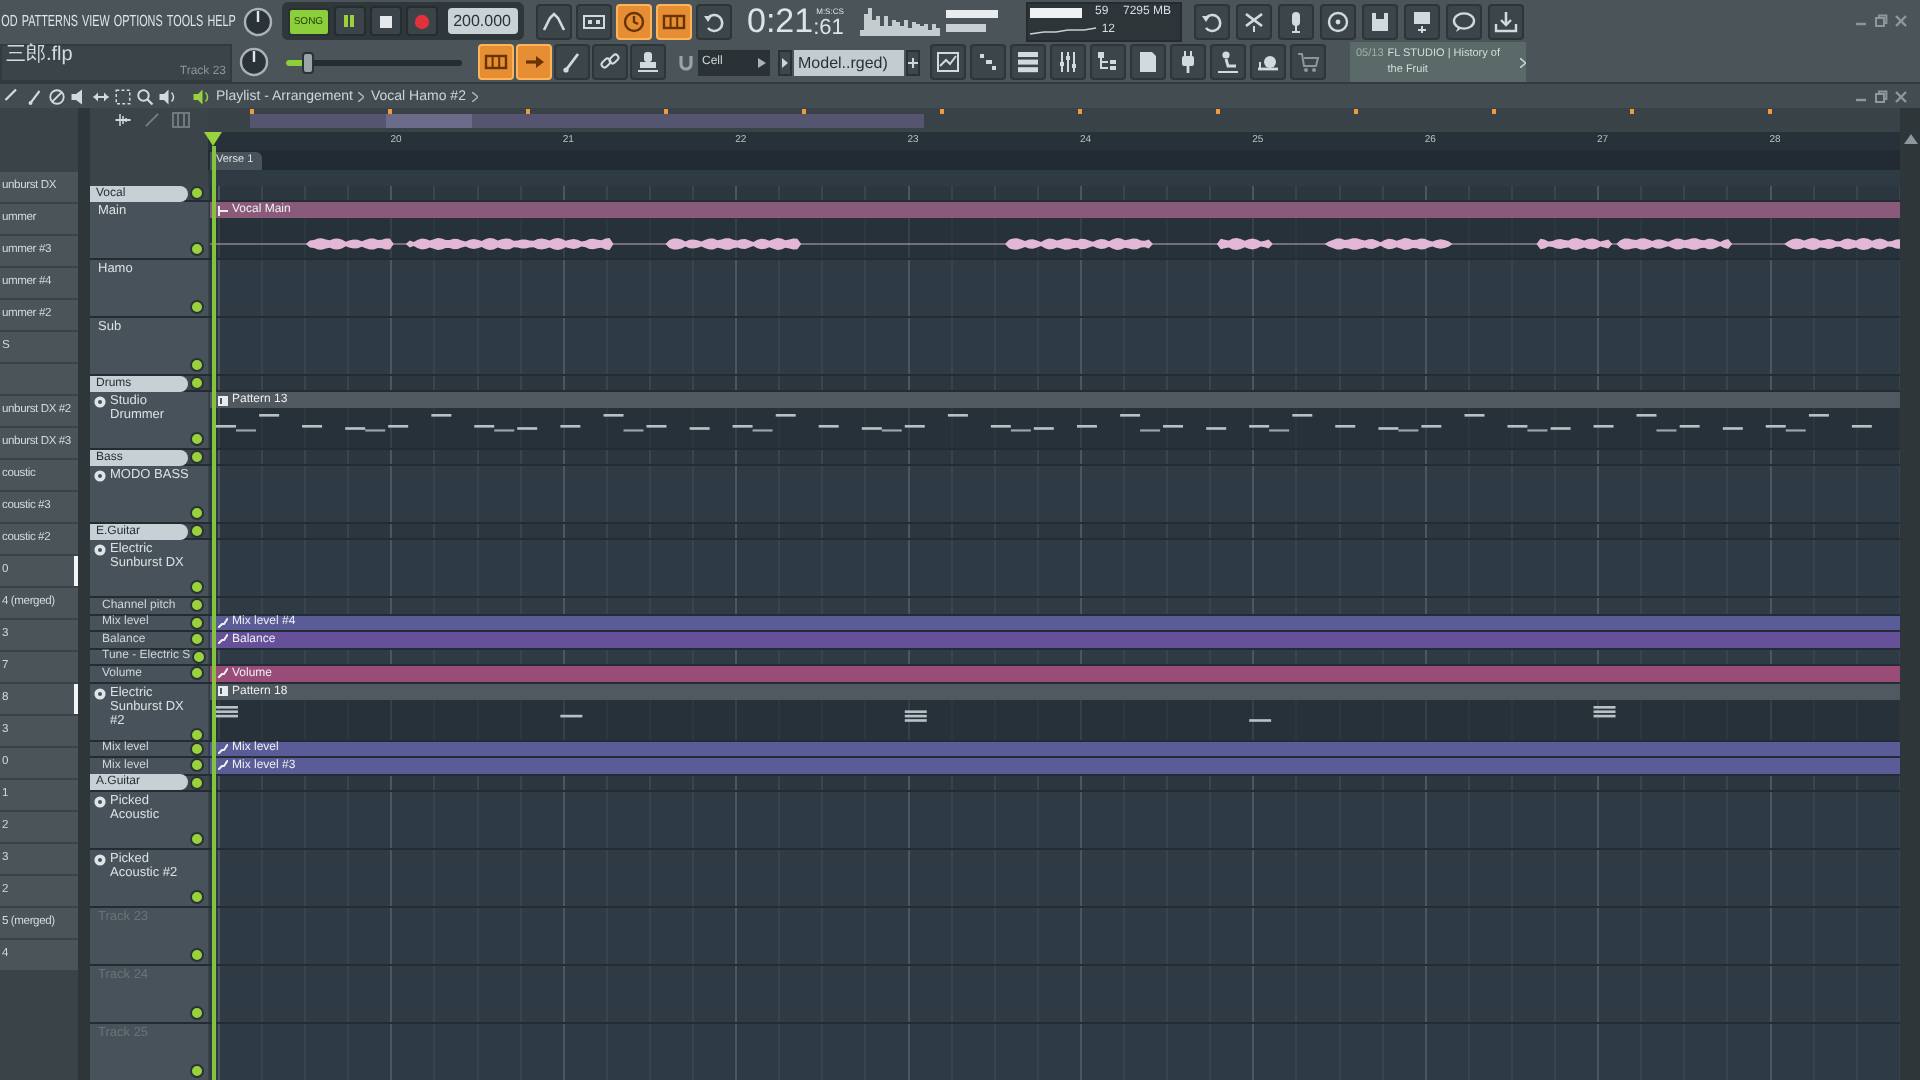 This screenshot has width=1920, height=1080. I want to click on save-icon, so click(1379, 21).